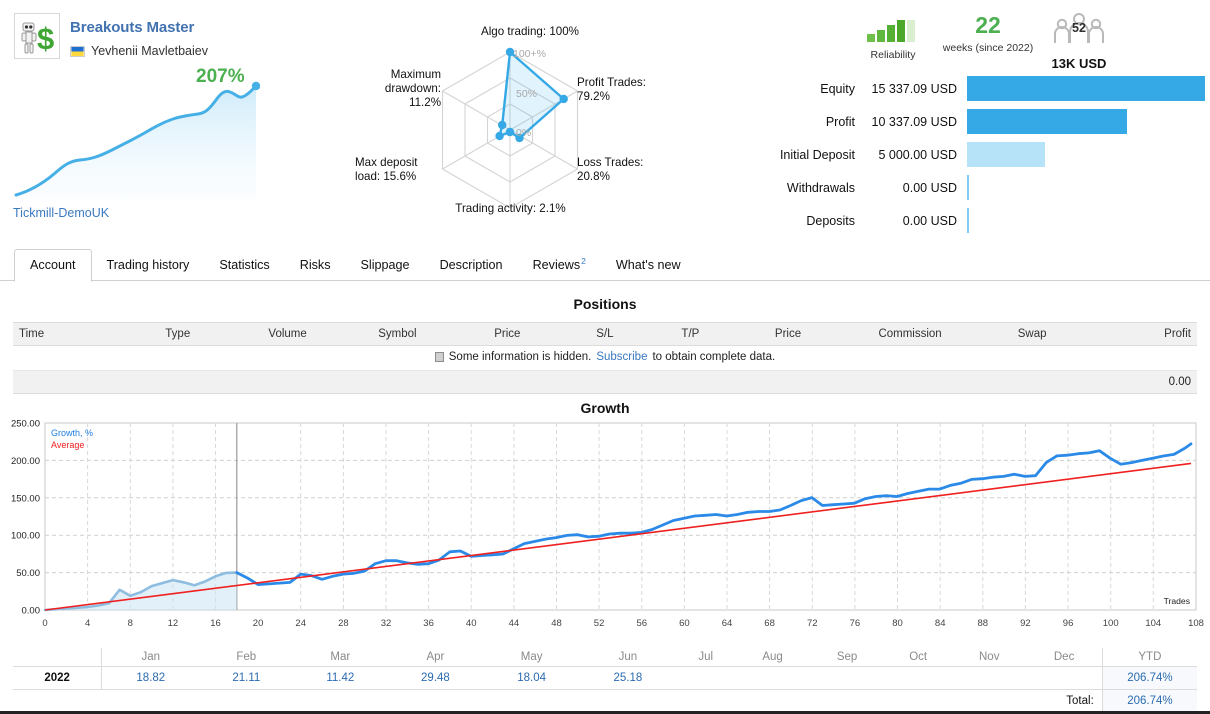 This screenshot has width=1210, height=714. Describe the element at coordinates (132, 27) in the screenshot. I see `signal-title: Breakouts Master` at that location.